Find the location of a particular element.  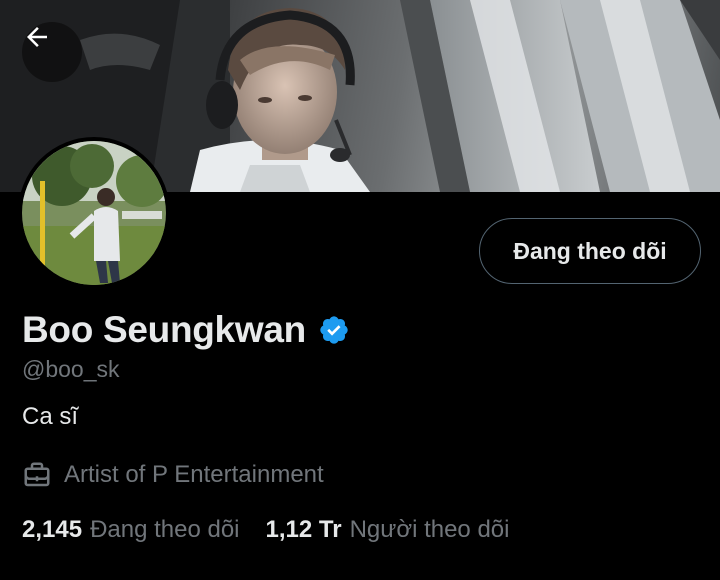

work-info: Artist of P Entertainment is located at coordinates (173, 475).